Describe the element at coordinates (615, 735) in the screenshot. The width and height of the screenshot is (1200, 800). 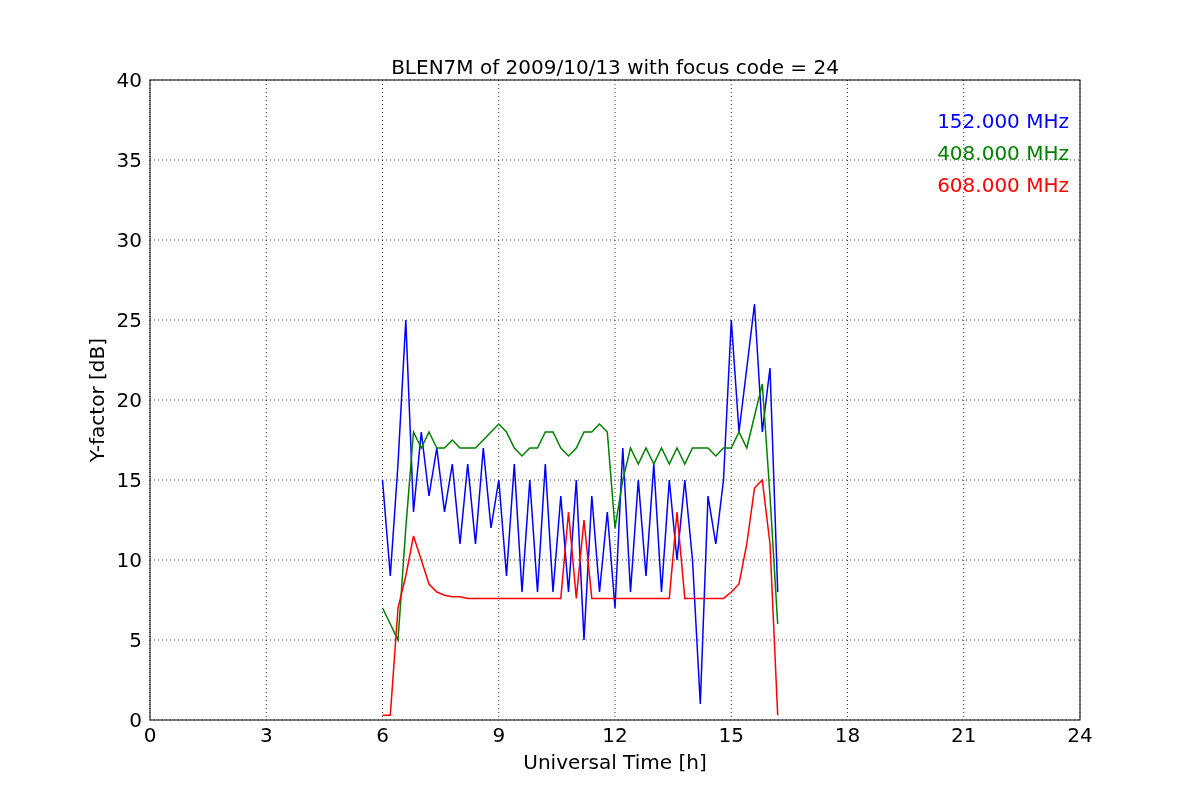
I see `tick-label: 12` at that location.